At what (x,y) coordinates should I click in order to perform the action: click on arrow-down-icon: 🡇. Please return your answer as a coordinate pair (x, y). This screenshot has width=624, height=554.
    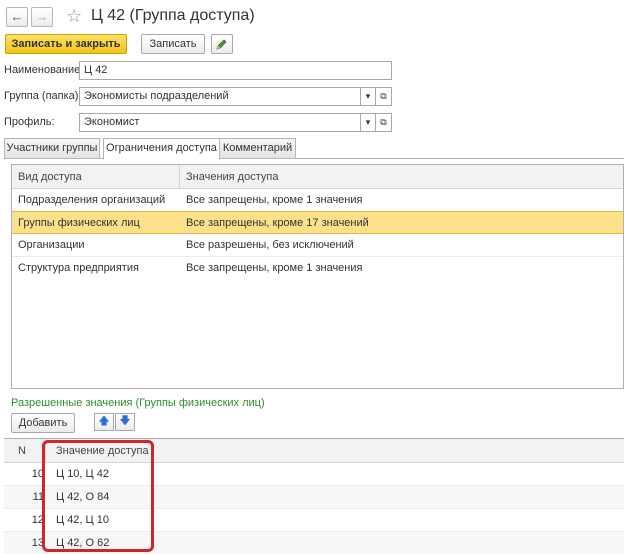
    Looking at the image, I should click on (125, 421).